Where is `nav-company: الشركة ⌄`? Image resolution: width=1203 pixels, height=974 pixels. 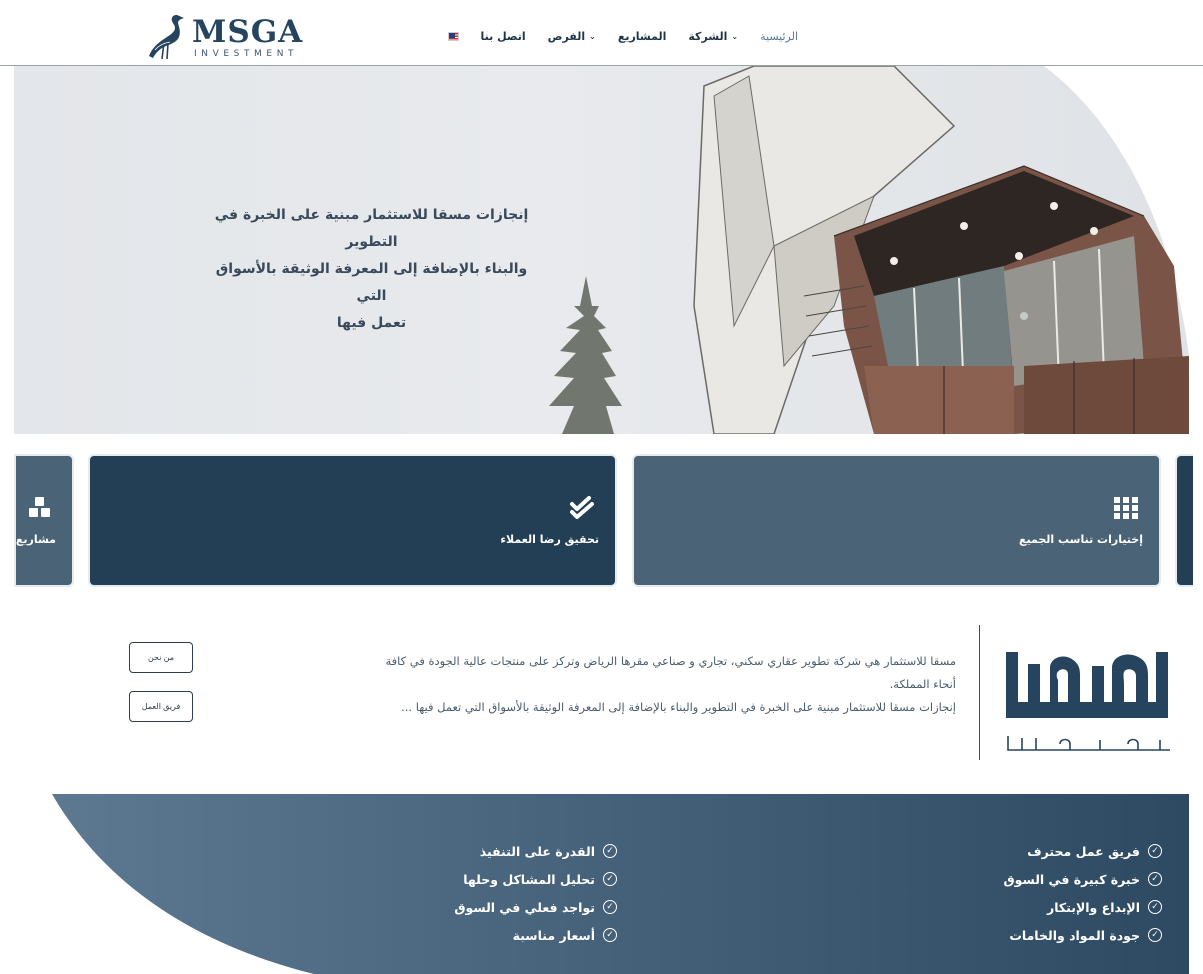 nav-company: الشركة ⌄ is located at coordinates (713, 36).